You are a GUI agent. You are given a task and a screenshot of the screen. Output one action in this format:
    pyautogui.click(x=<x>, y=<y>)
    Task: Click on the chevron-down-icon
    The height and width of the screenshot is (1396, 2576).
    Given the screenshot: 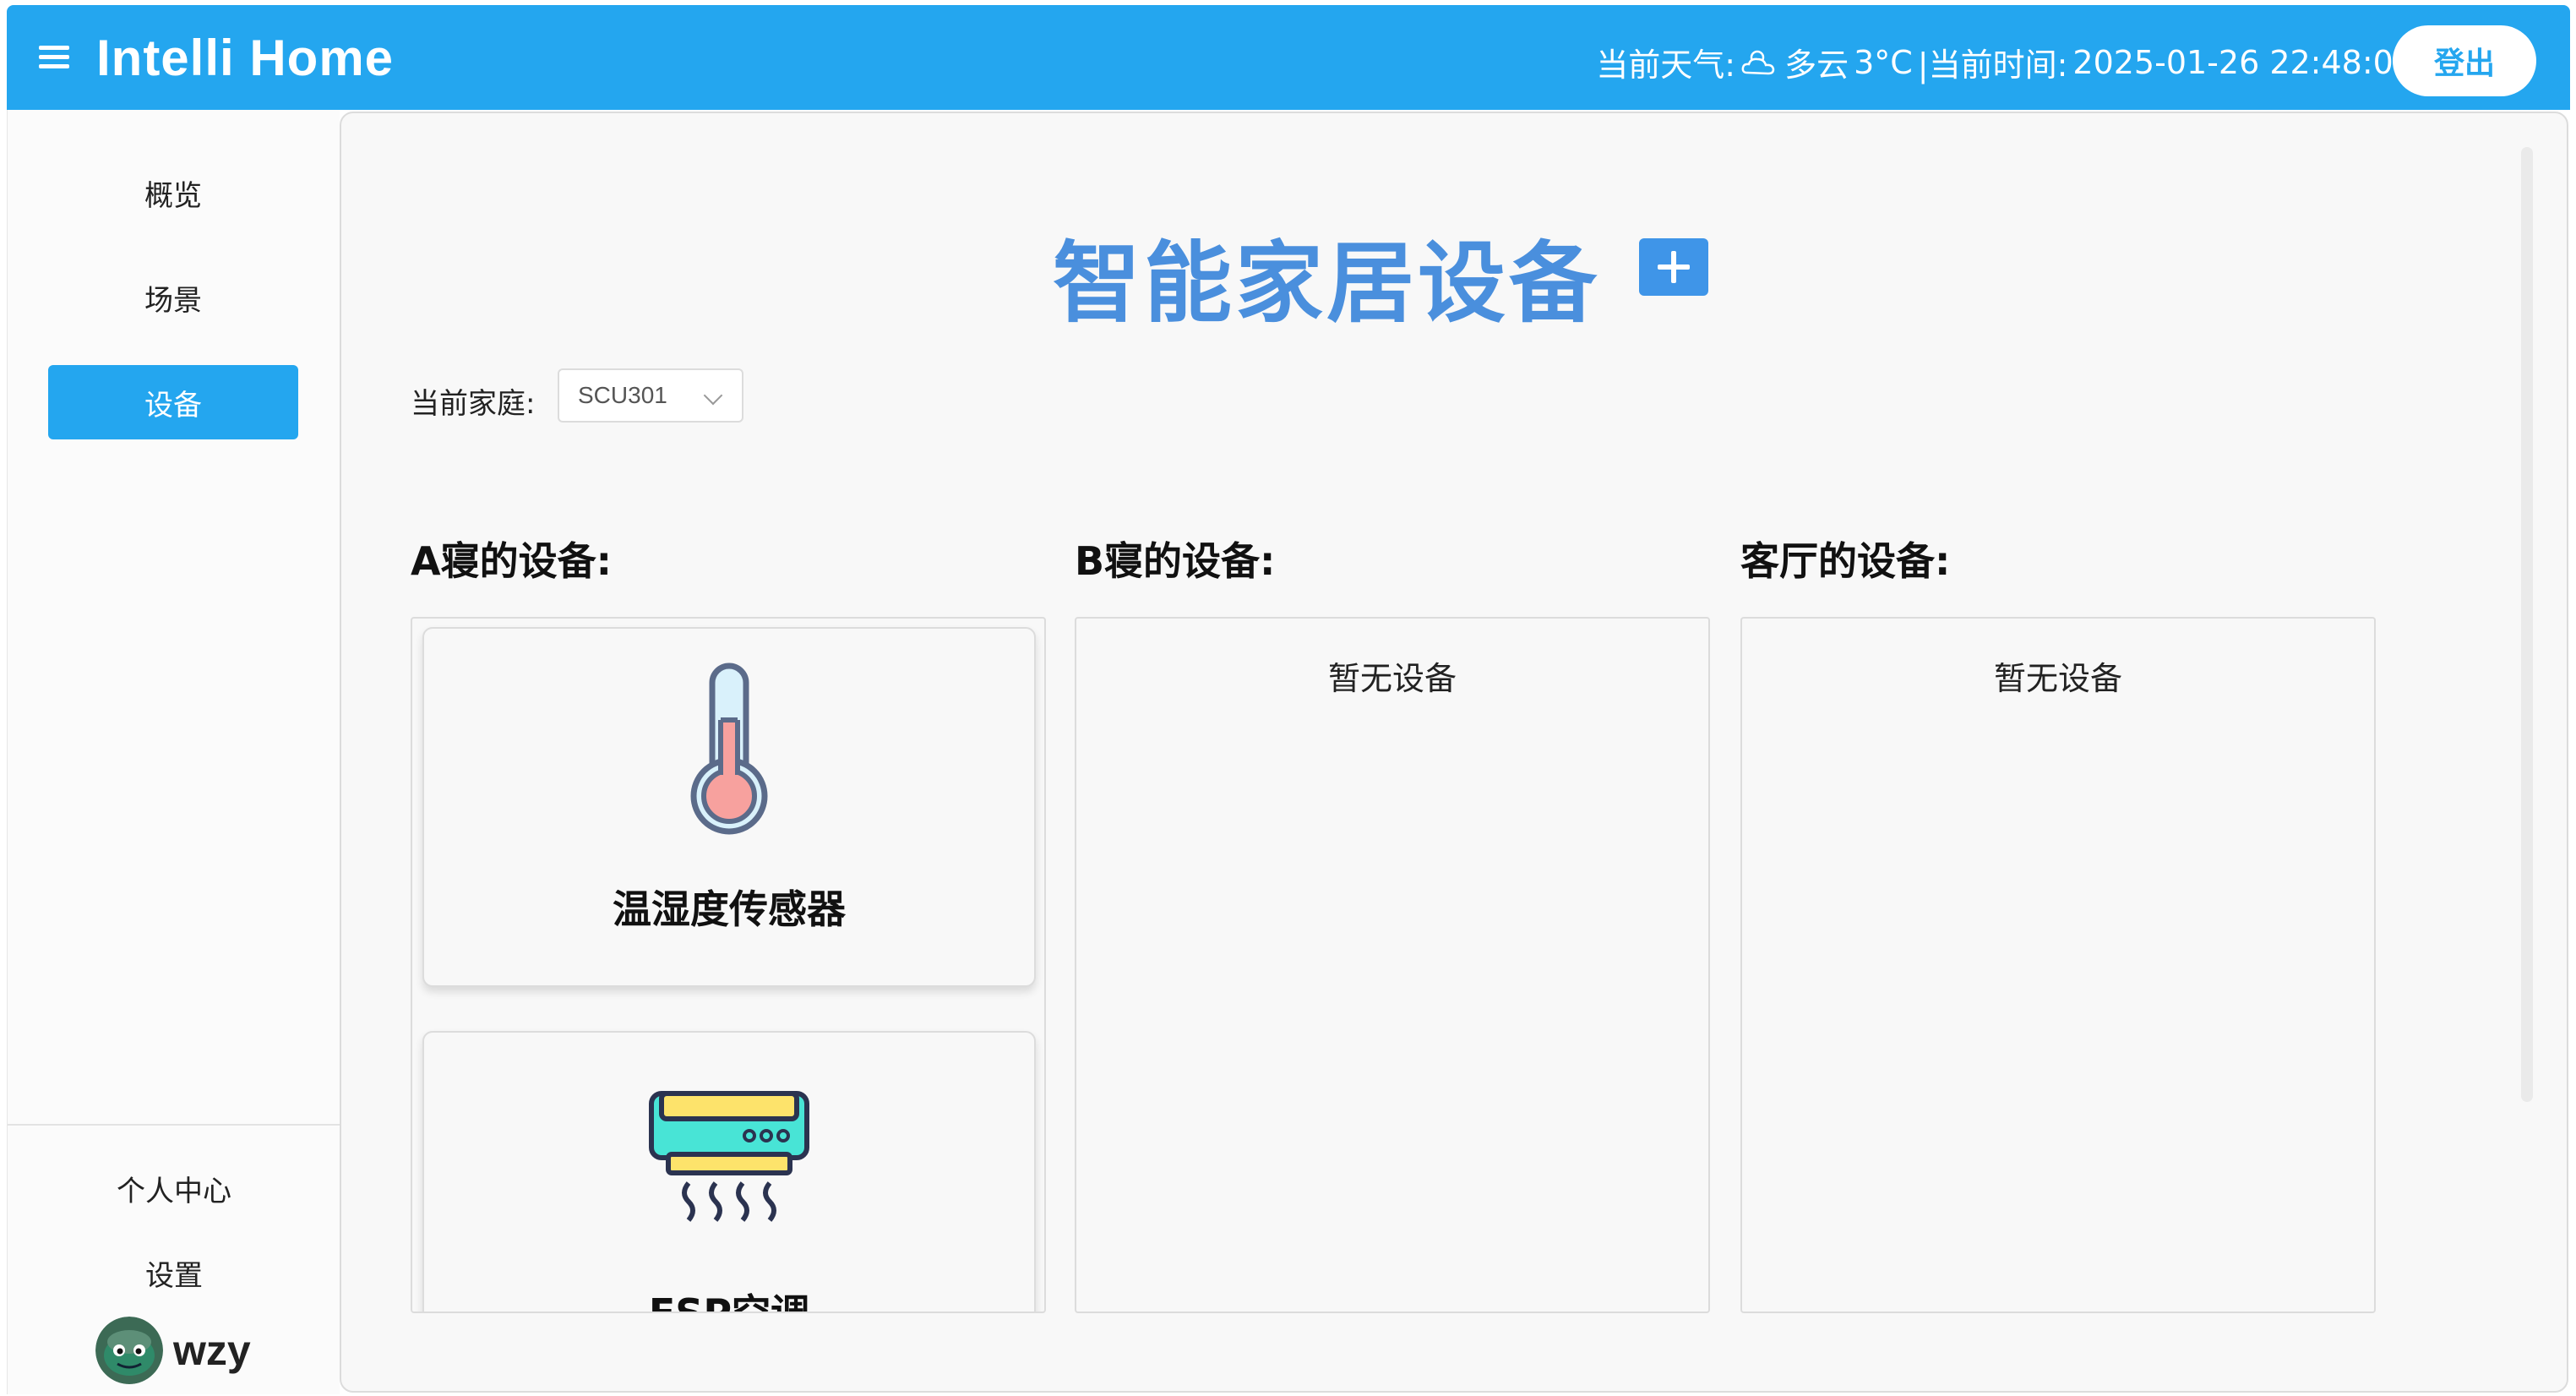 What is the action you would take?
    pyautogui.click(x=713, y=396)
    